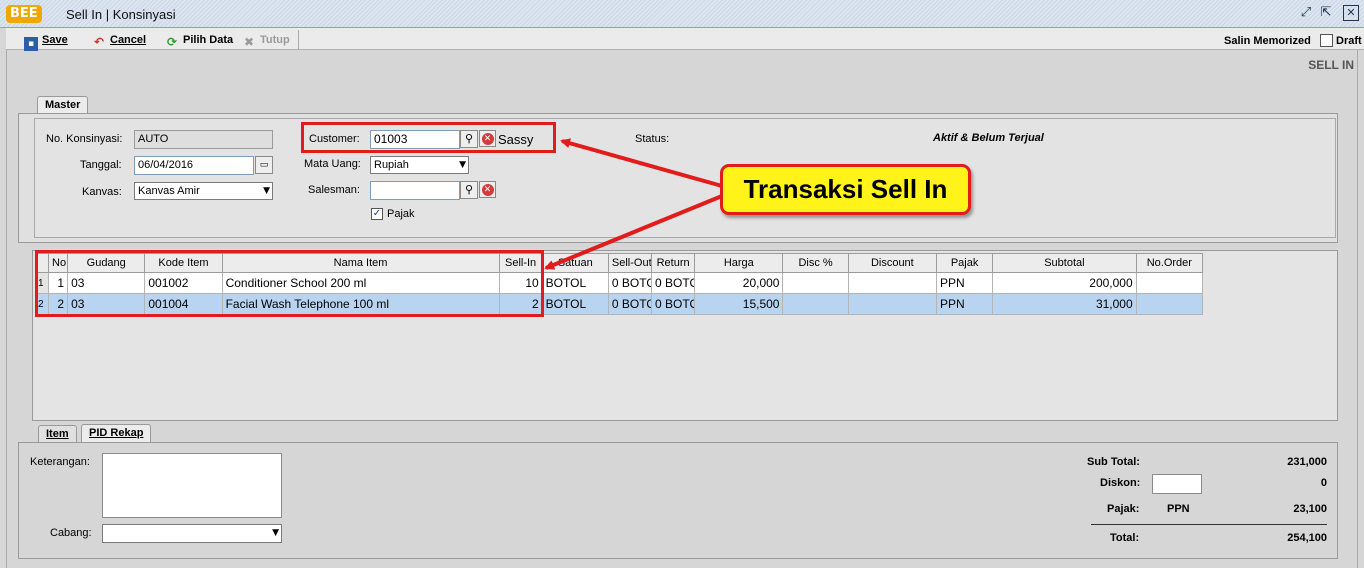 This screenshot has width=1364, height=568. Describe the element at coordinates (84, 139) in the screenshot. I see `no-konsinyasi-label: No. Konsinyasi:` at that location.